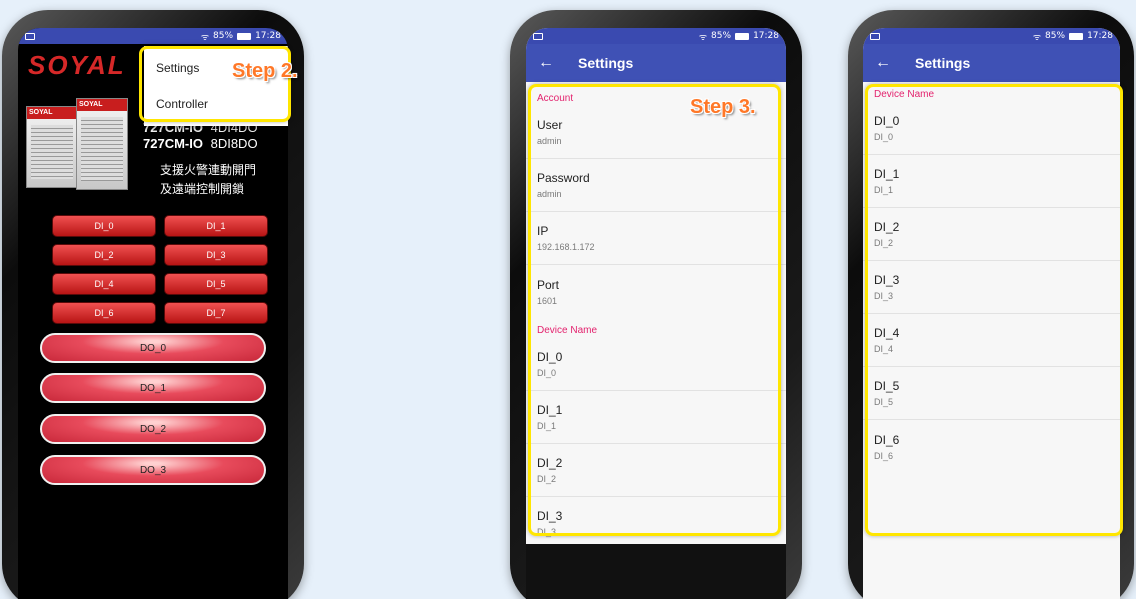 The height and width of the screenshot is (599, 1136). Describe the element at coordinates (216, 313) in the screenshot. I see `di-7-button: DI_7` at that location.